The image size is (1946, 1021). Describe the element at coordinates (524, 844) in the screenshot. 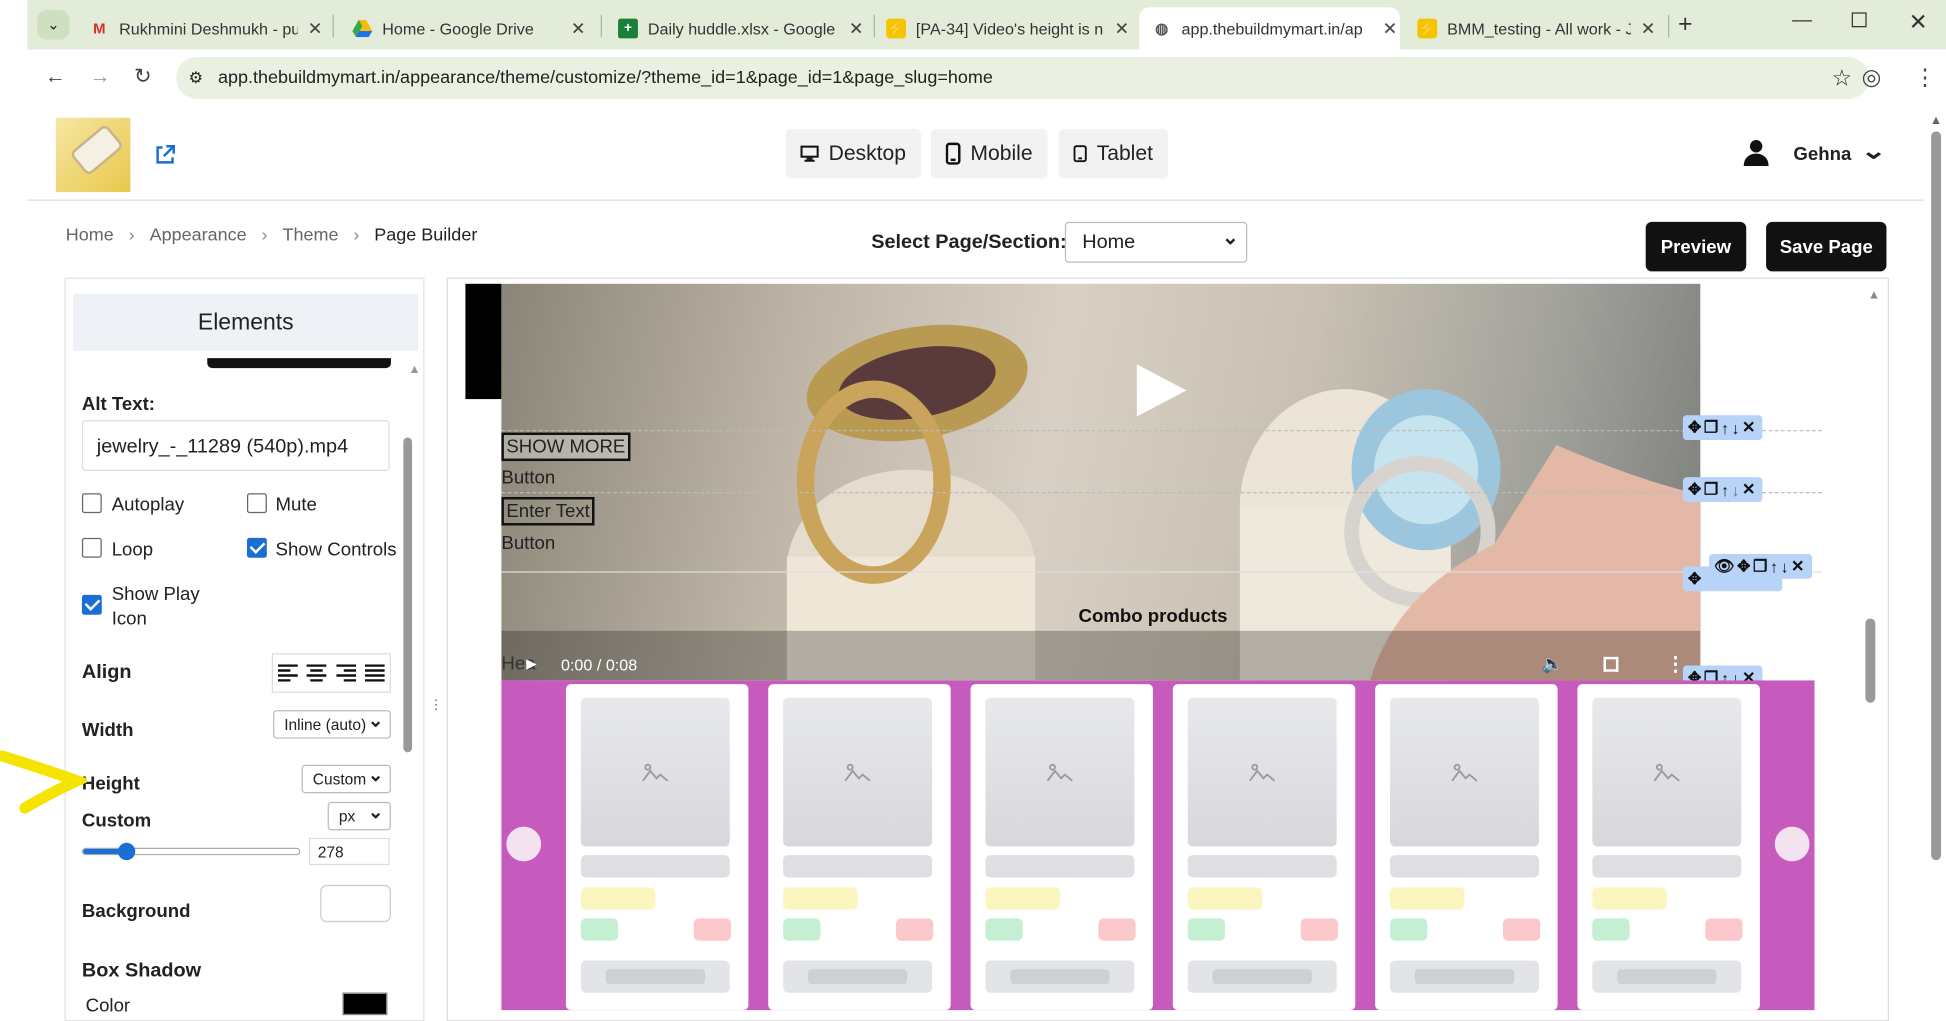

I see `carousel-prev-button` at that location.